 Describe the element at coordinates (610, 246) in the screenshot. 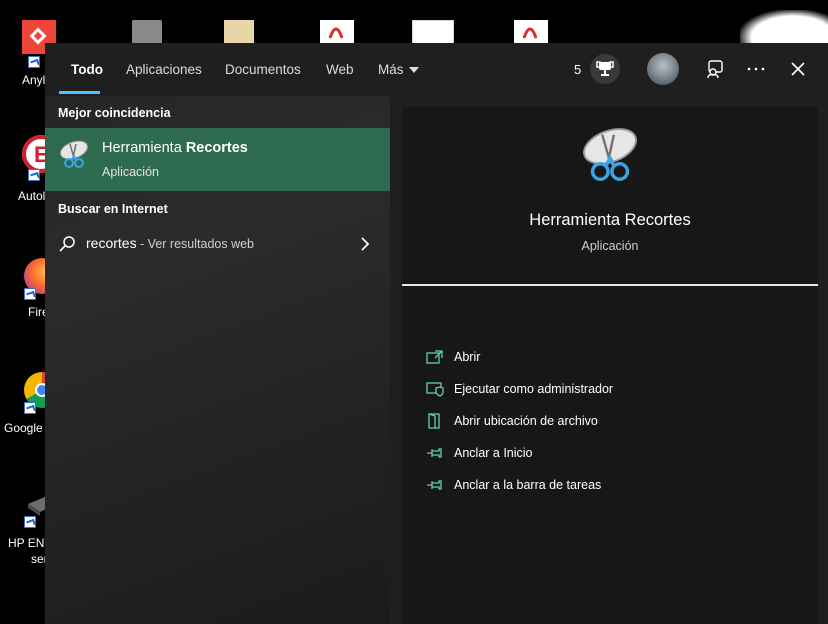

I see `detail-app-type: Aplicación` at that location.